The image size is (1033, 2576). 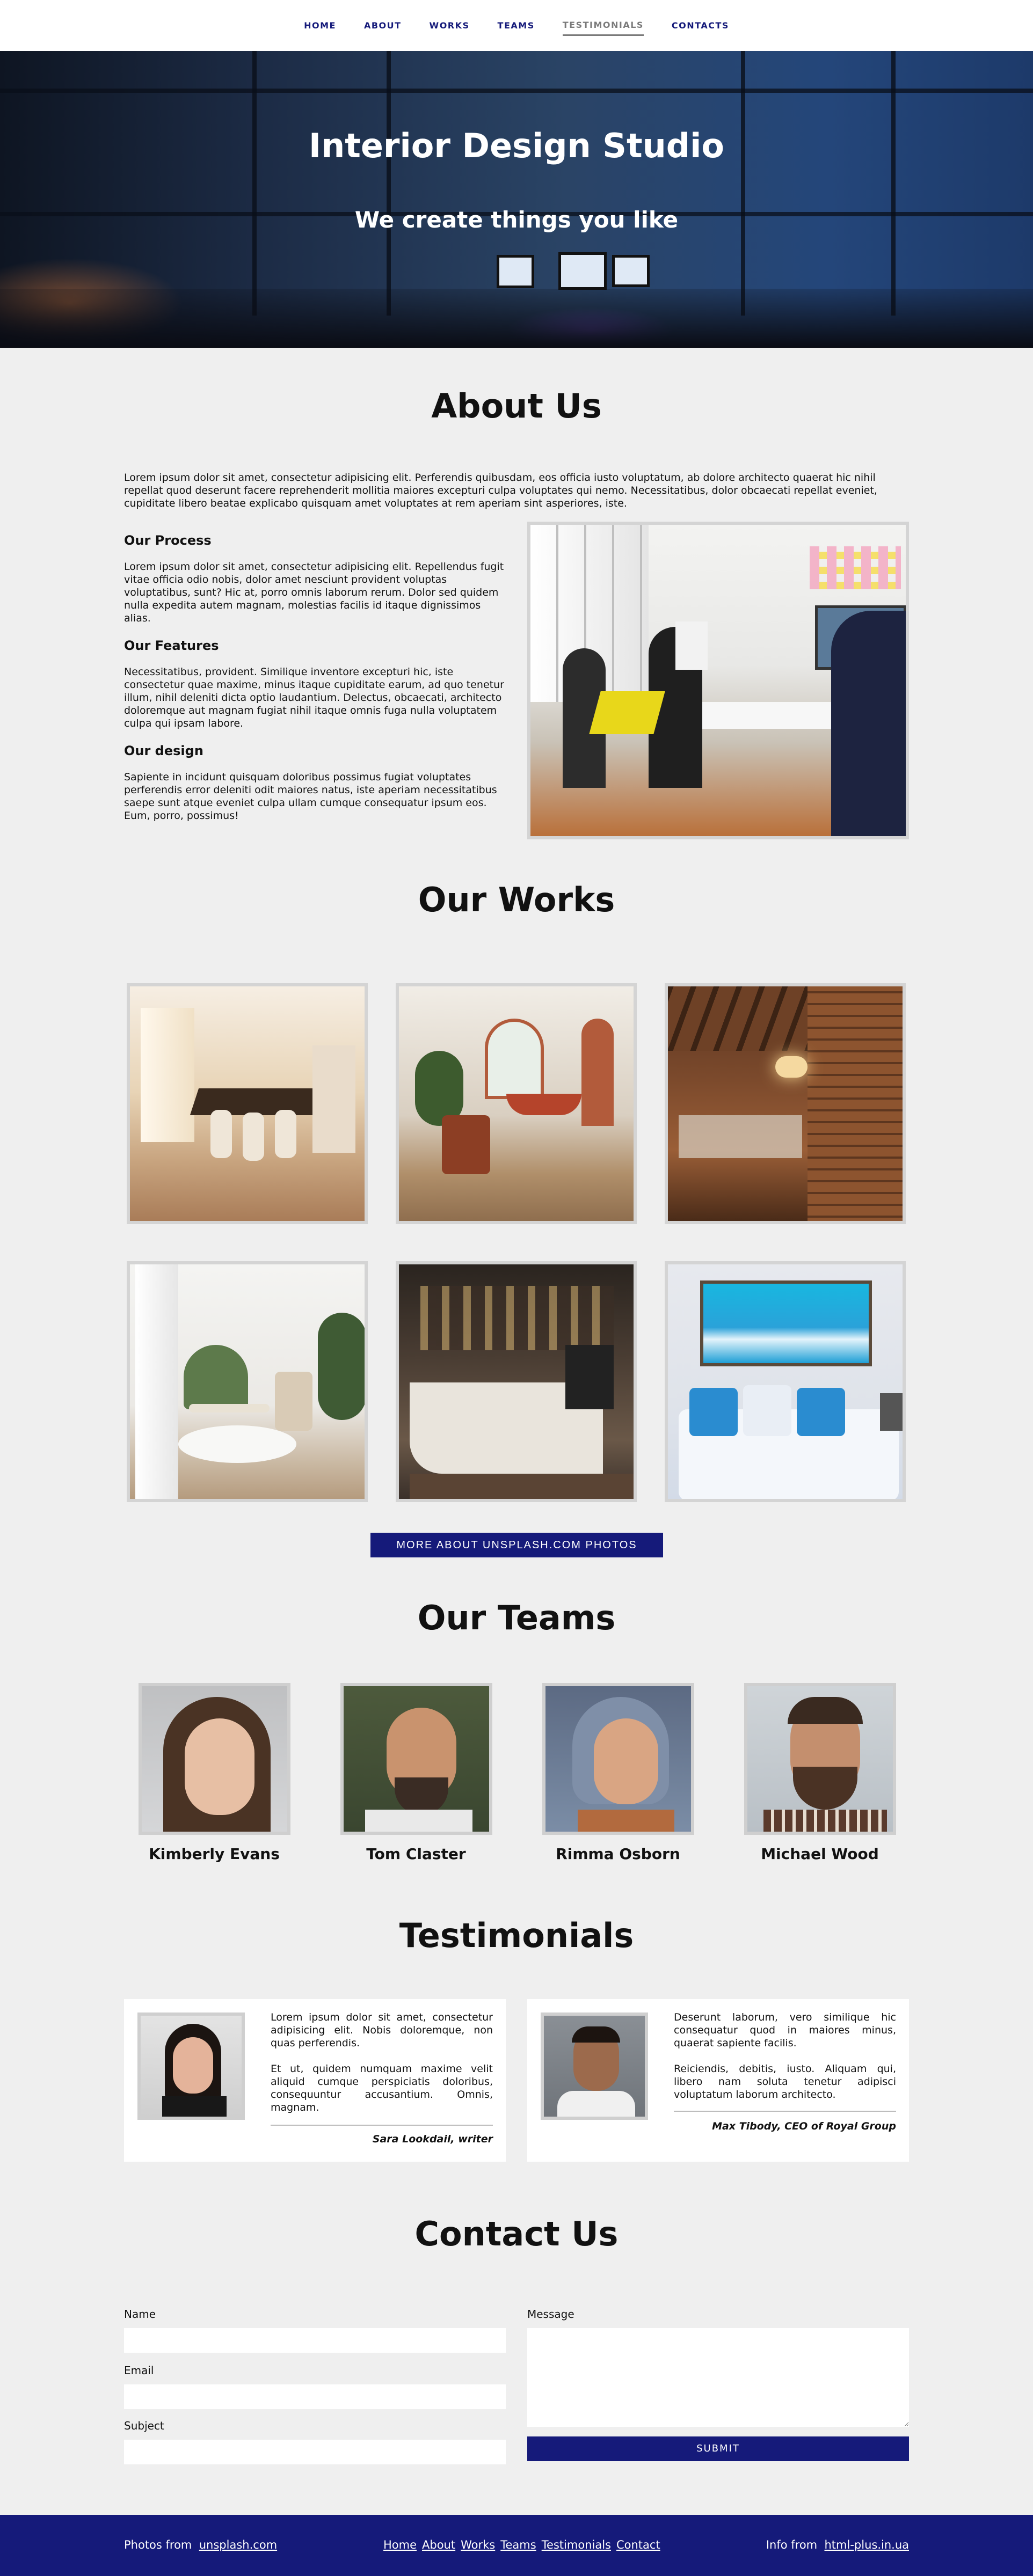 What do you see at coordinates (516, 1103) in the screenshot?
I see `living-room-photo` at bounding box center [516, 1103].